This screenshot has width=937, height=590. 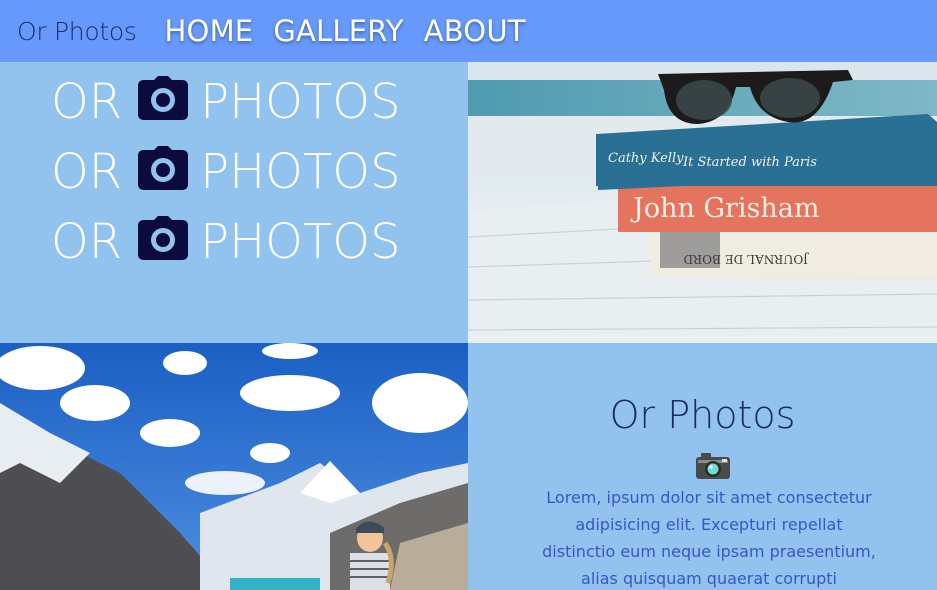 What do you see at coordinates (209, 31) in the screenshot?
I see `nav-link-home: HOME` at bounding box center [209, 31].